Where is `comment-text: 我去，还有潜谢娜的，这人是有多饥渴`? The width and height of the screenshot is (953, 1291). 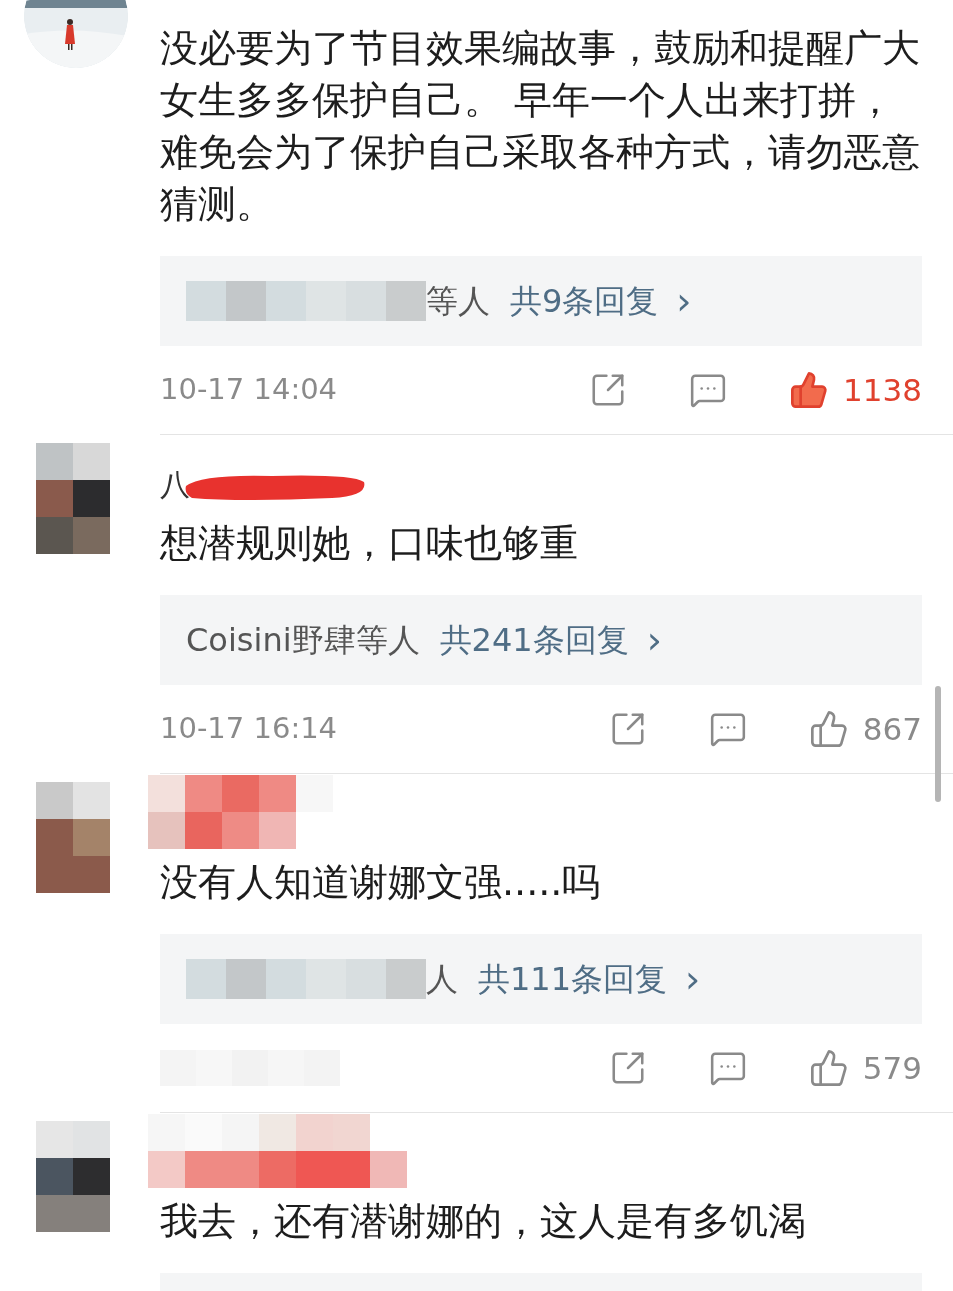
comment-text: 我去，还有潜谢娜的，这人是有多饥渴 is located at coordinates (483, 1221).